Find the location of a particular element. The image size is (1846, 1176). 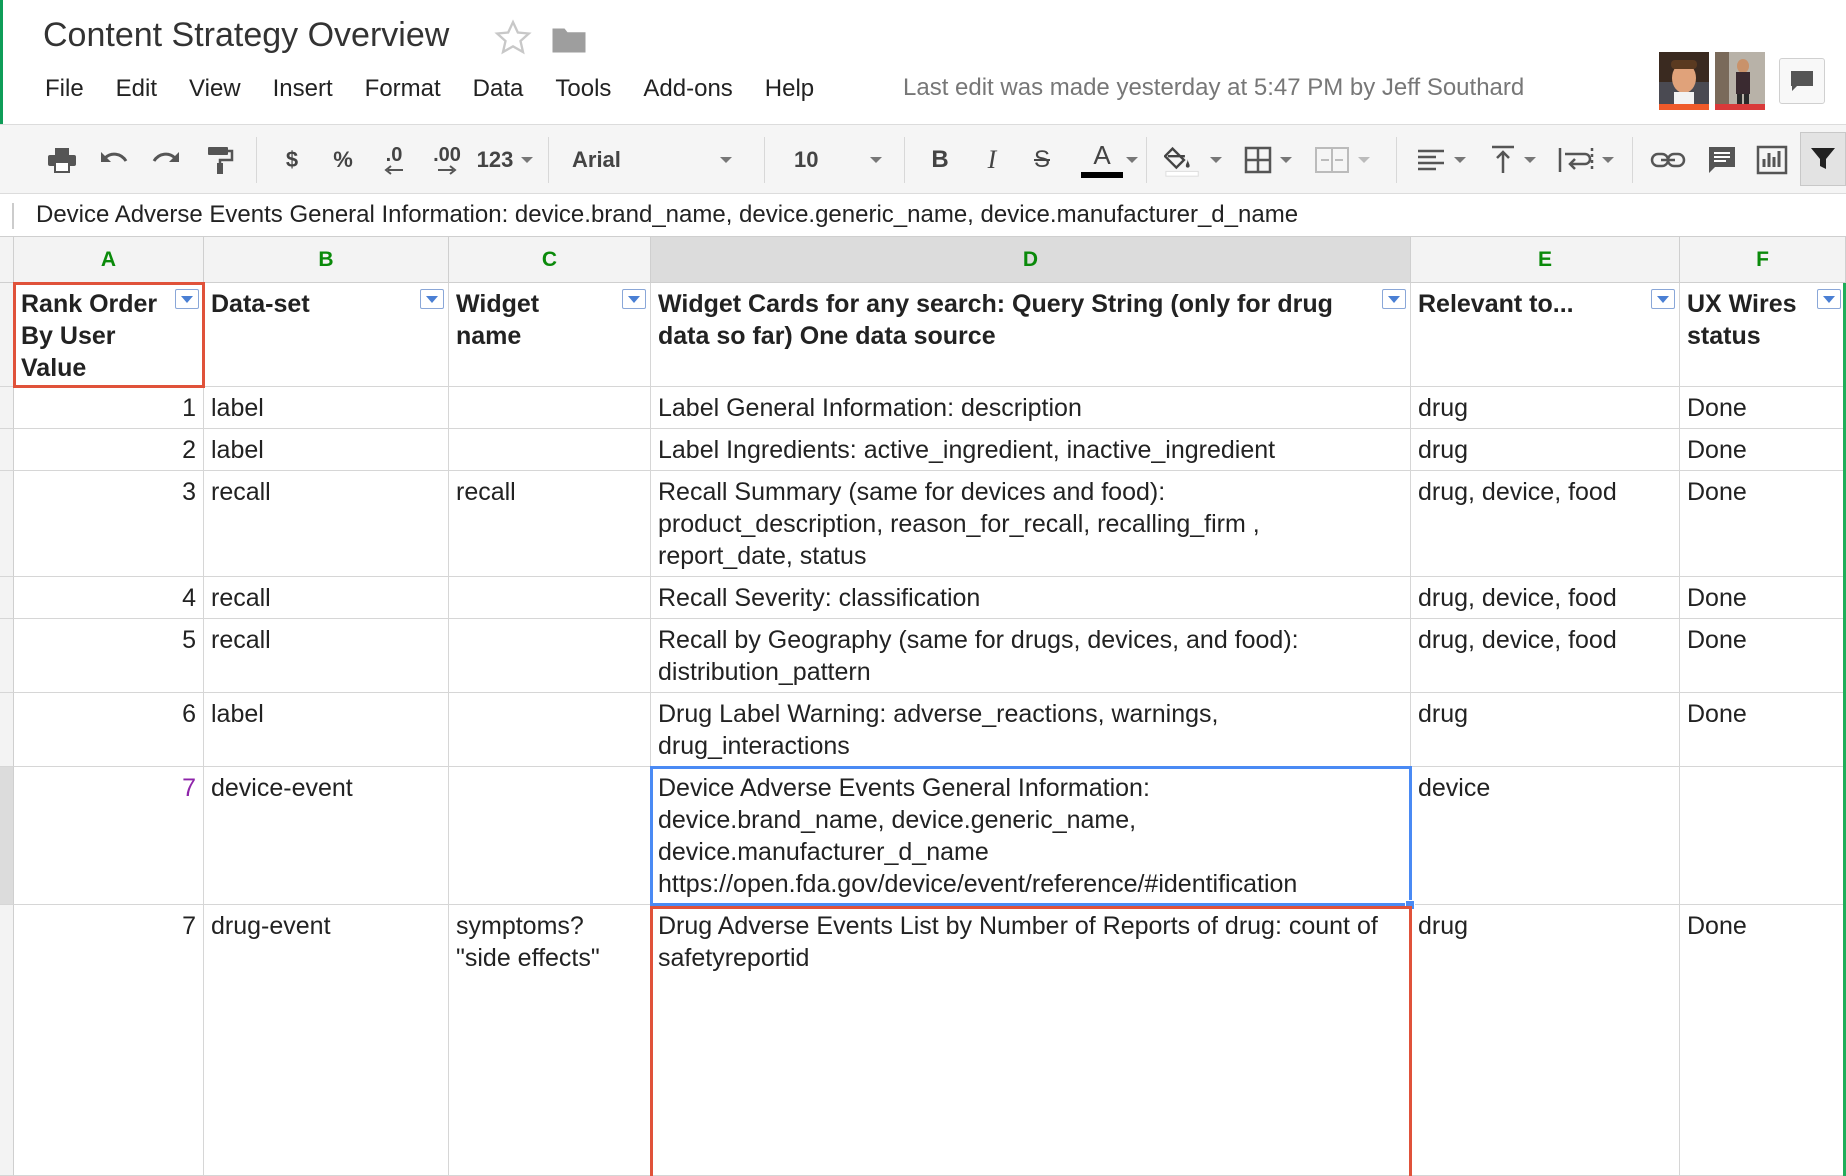

decrease-decimals-button: .0 is located at coordinates (394, 160).